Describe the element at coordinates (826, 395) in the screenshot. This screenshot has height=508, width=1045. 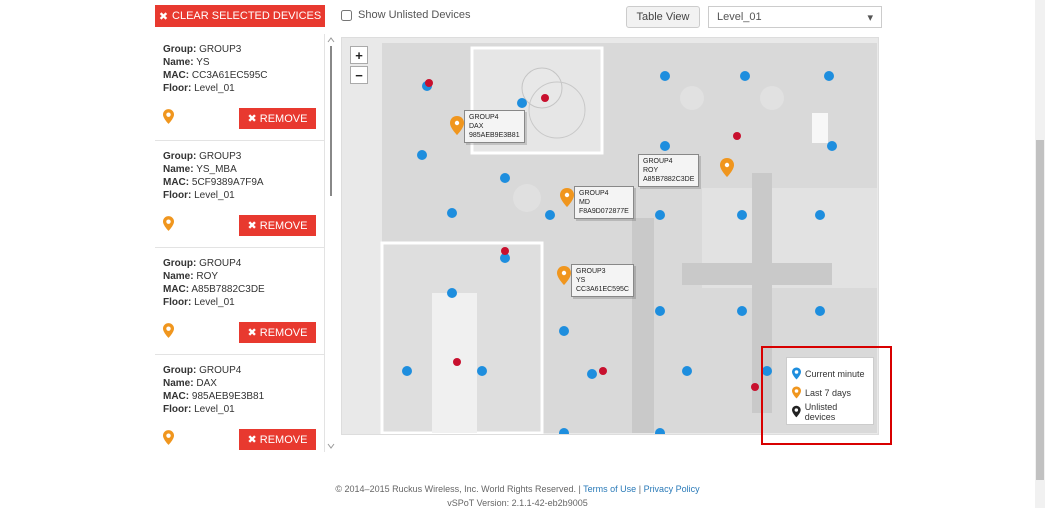
I see `legend-highlight-frame` at that location.